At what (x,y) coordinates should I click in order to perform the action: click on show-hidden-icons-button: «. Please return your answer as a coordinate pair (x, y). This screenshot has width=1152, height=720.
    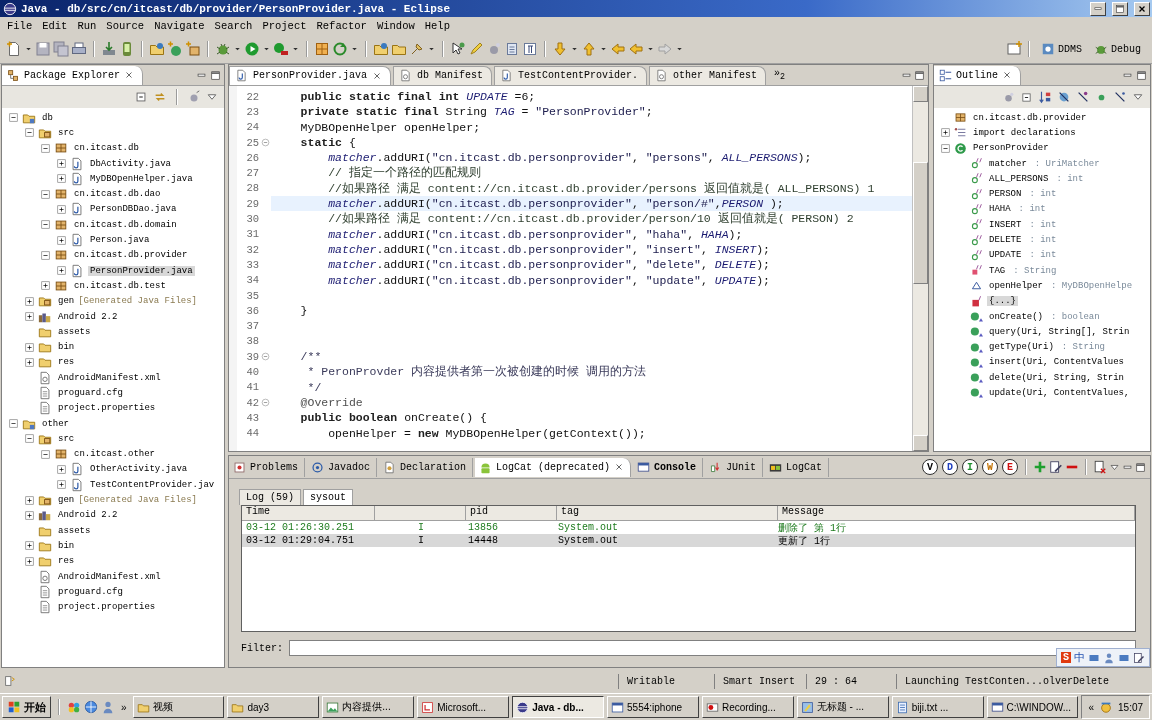
    Looking at the image, I should click on (1091, 707).